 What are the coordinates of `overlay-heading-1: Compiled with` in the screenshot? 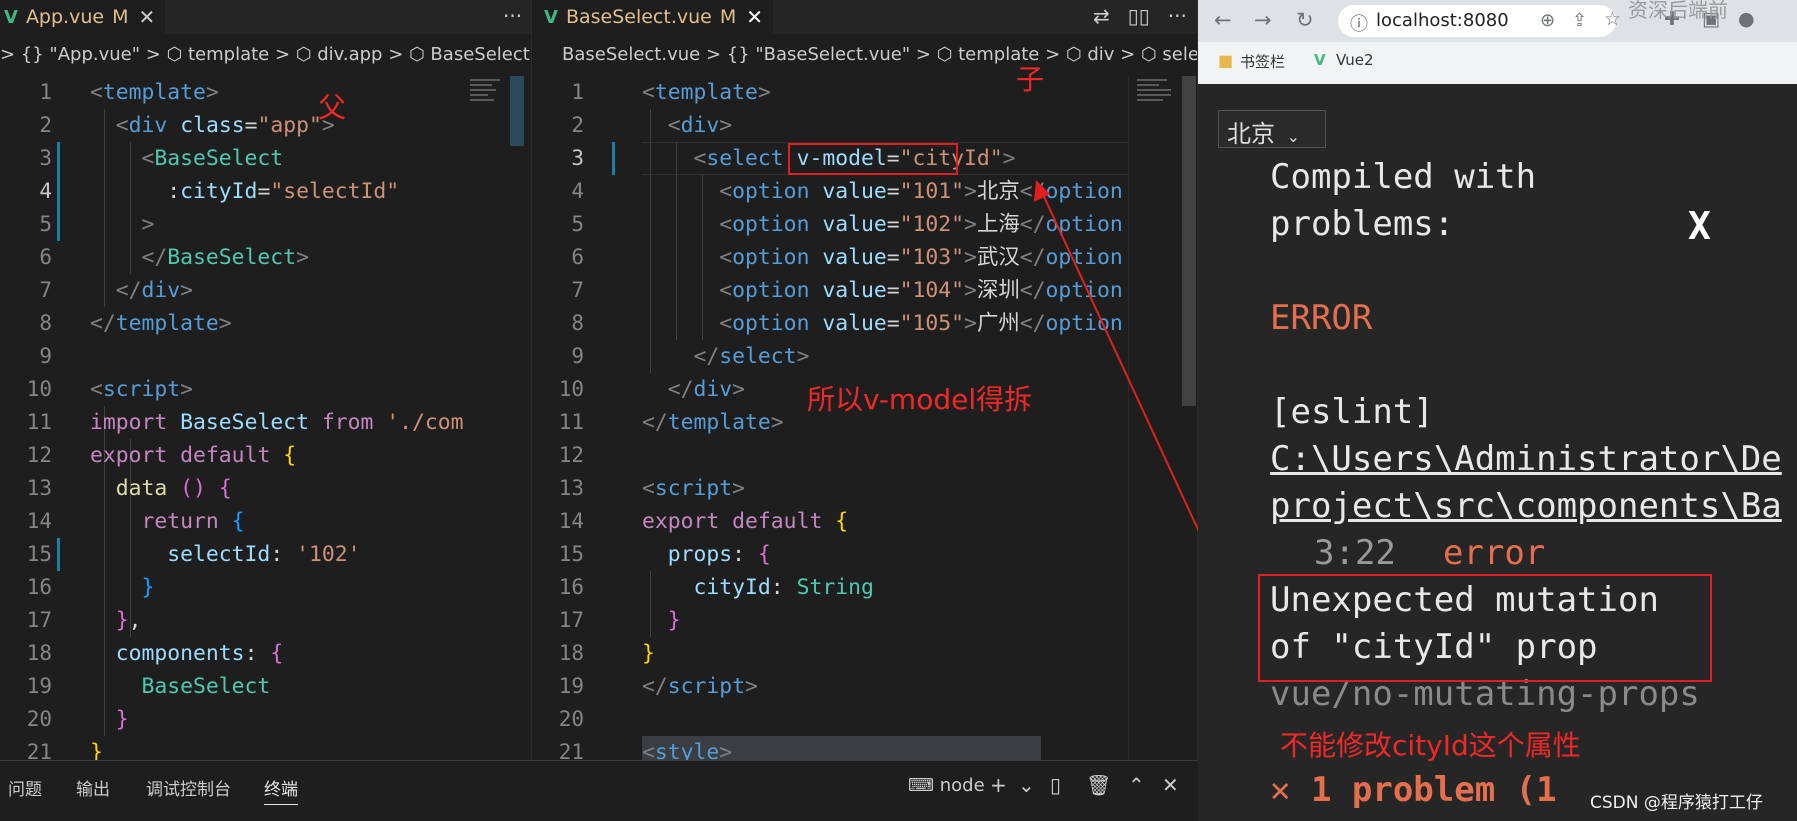 It's located at (1403, 177).